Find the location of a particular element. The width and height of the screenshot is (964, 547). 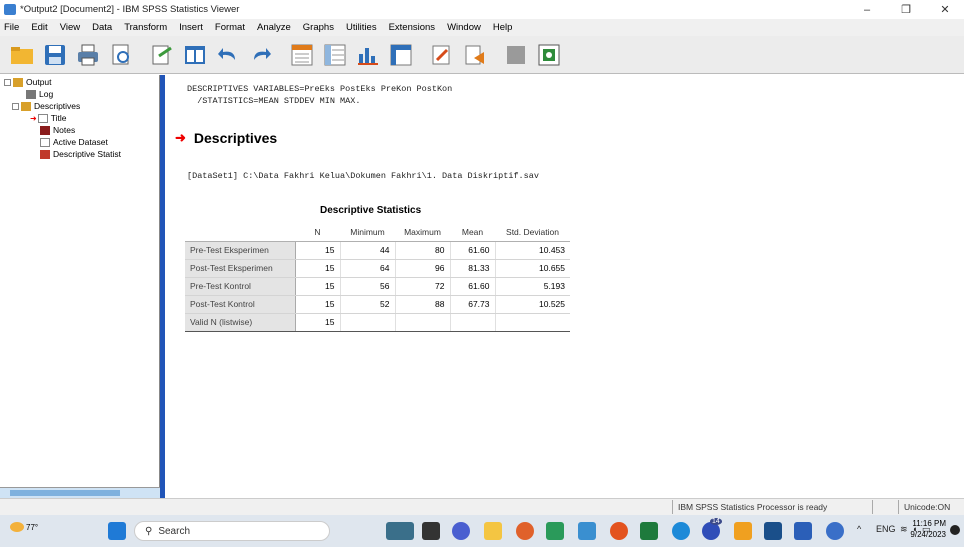

tree-item-descriptive-statistics: Descriptive Statist is located at coordinates (80, 154).